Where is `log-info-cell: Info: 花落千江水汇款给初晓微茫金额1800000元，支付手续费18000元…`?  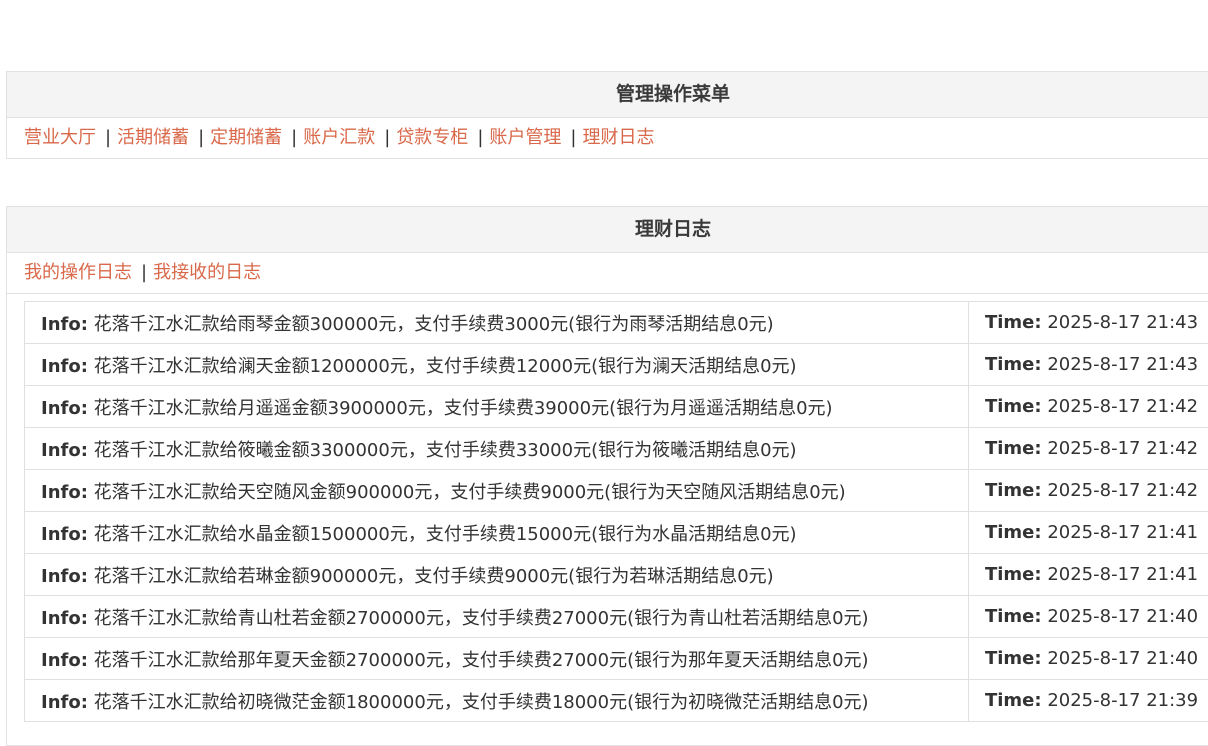
log-info-cell: Info: 花落千江水汇款给初晓微茫金额1800000元，支付手续费18000元… is located at coordinates (497, 701).